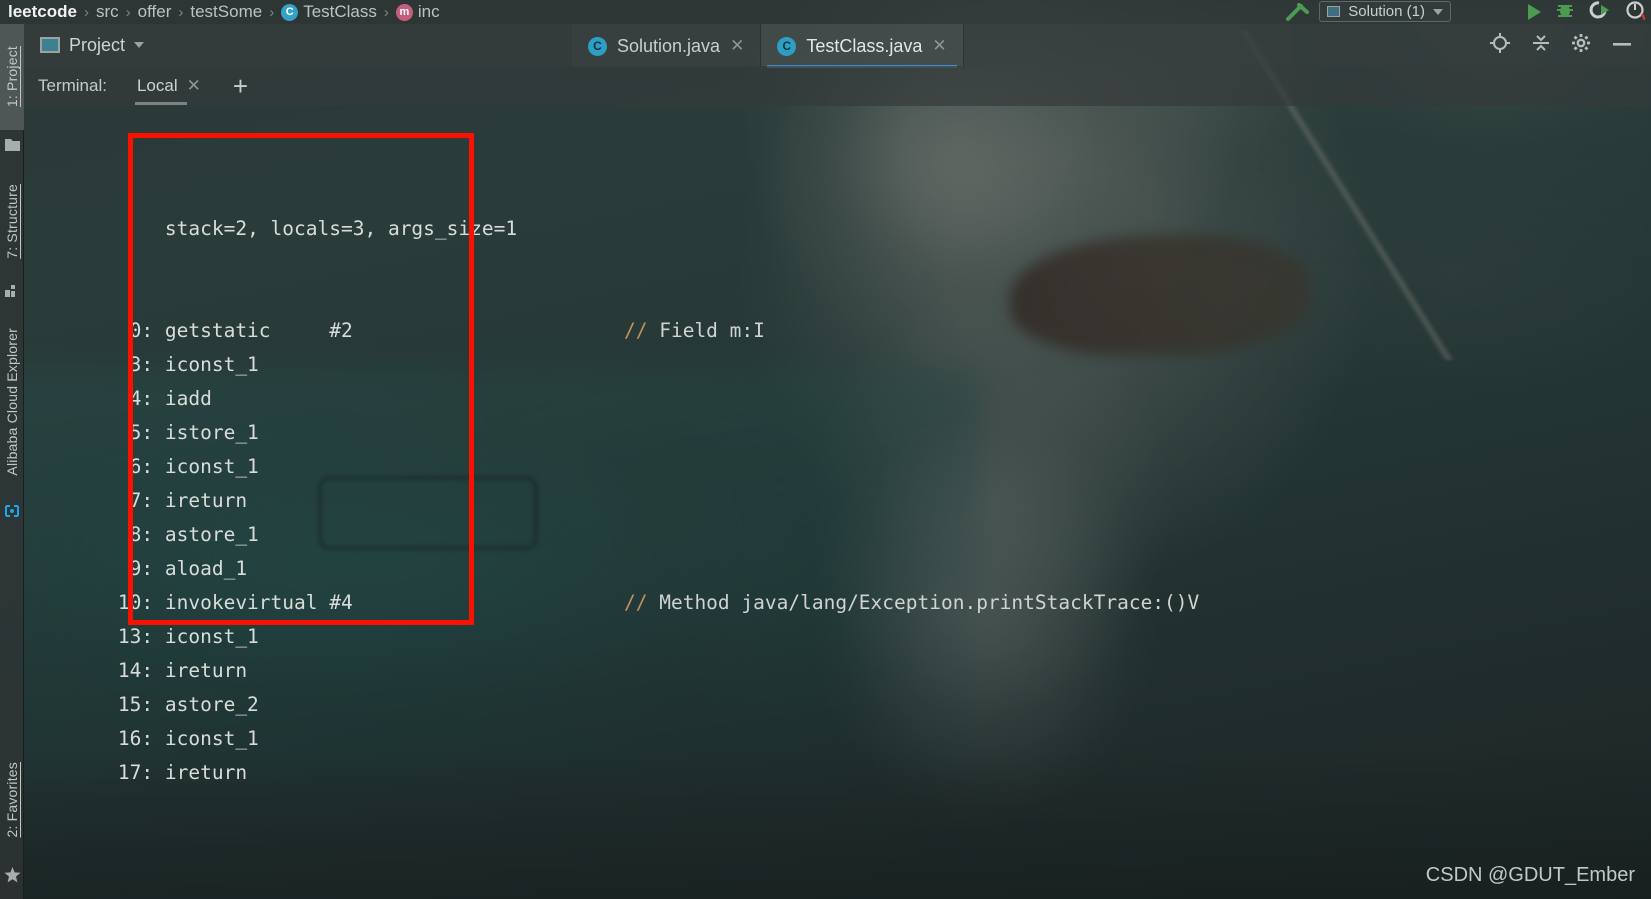  Describe the element at coordinates (72, 85) in the screenshot. I see `terminal-label: Terminal:` at that location.